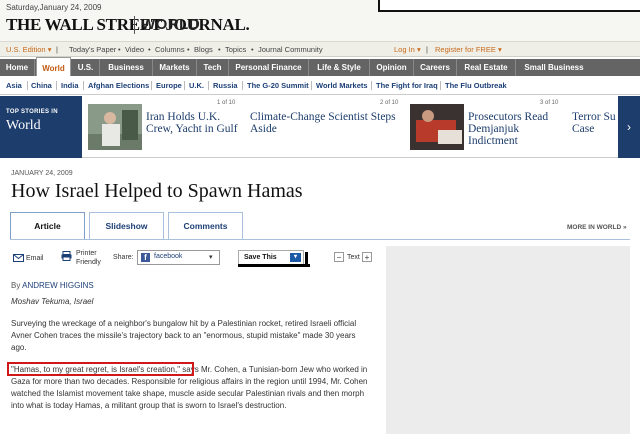  I want to click on subnav-europe: Europe, so click(169, 85).